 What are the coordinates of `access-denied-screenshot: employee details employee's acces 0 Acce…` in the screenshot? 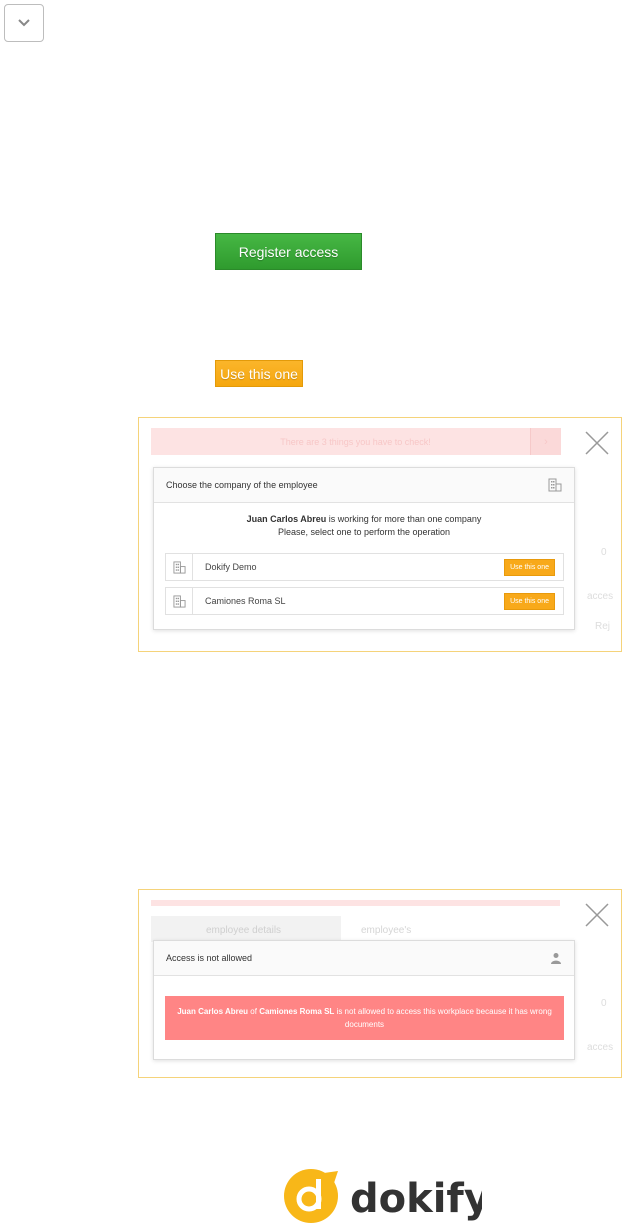 It's located at (380, 983).